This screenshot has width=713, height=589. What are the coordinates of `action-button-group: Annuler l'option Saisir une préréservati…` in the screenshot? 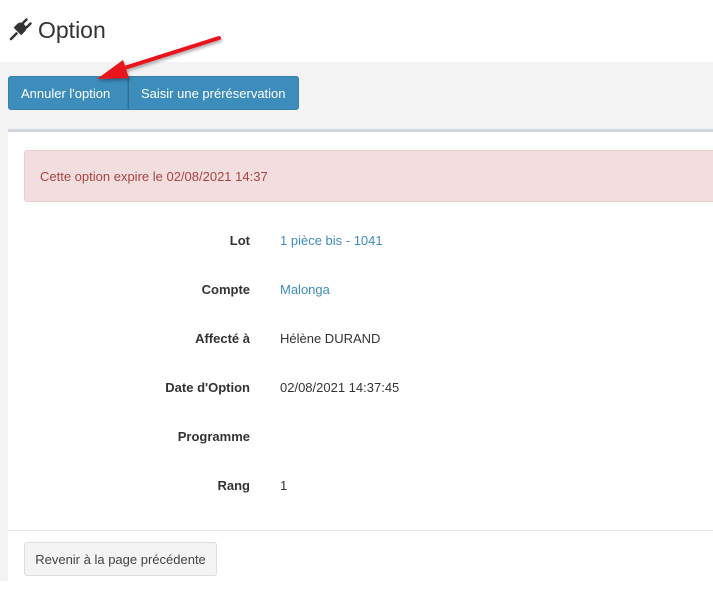 It's located at (153, 93).